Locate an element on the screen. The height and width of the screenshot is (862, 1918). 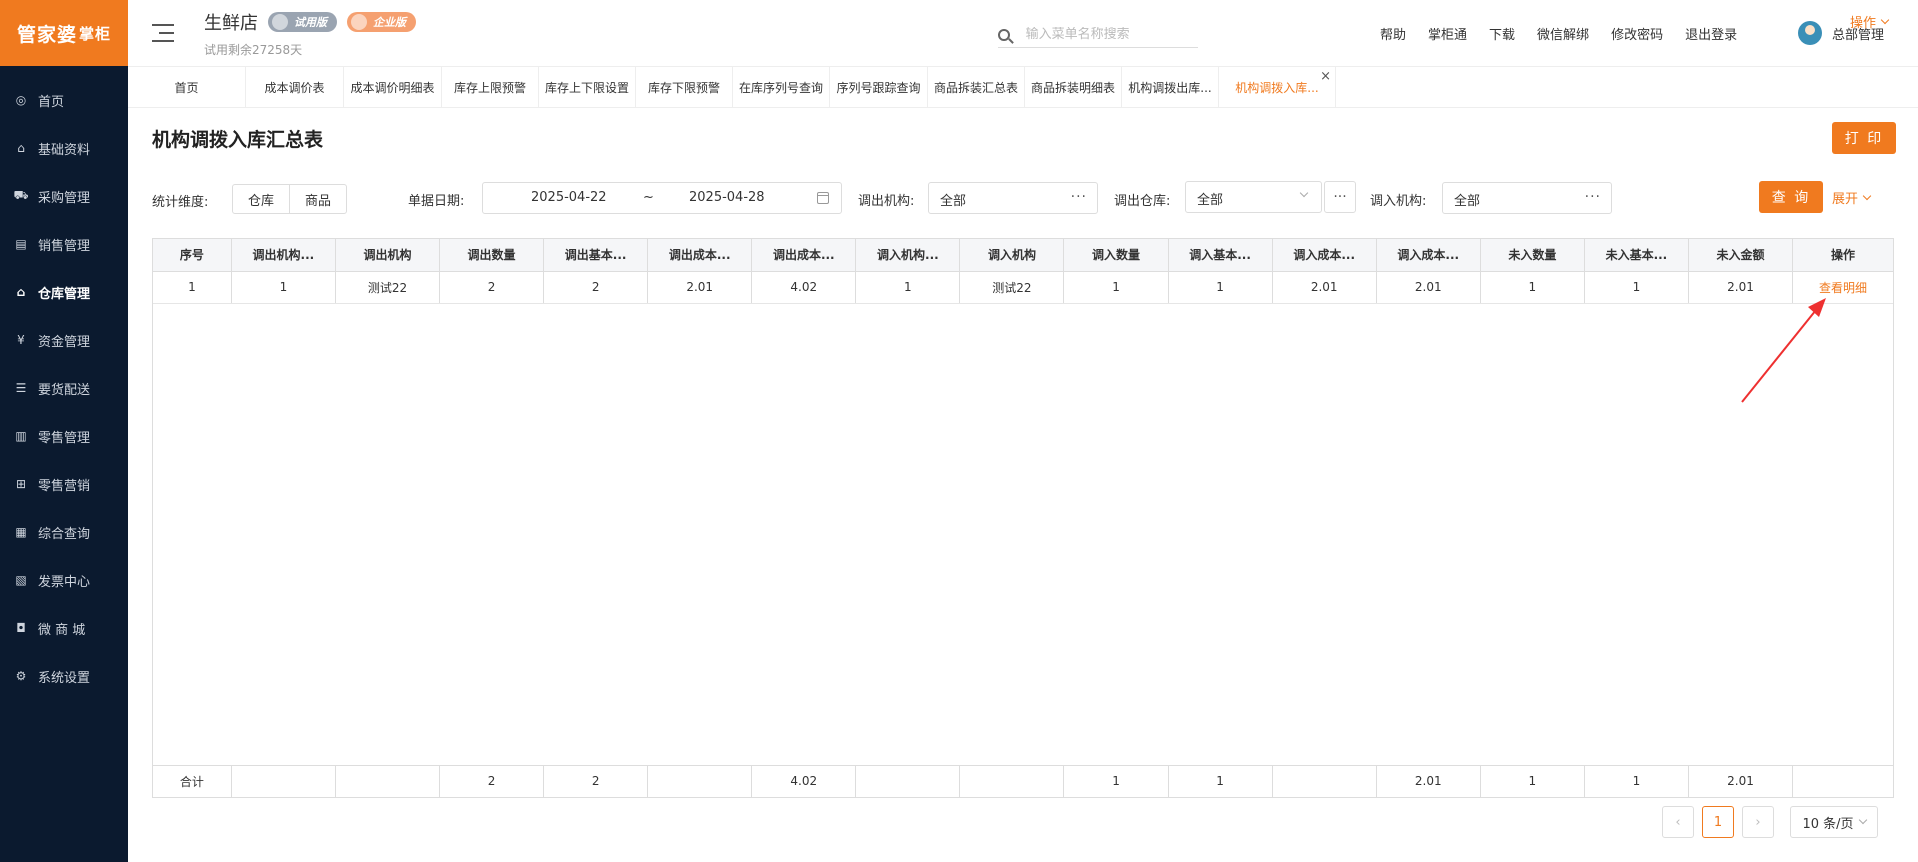
sidebar-item-label: 资金管理 is located at coordinates (64, 342).